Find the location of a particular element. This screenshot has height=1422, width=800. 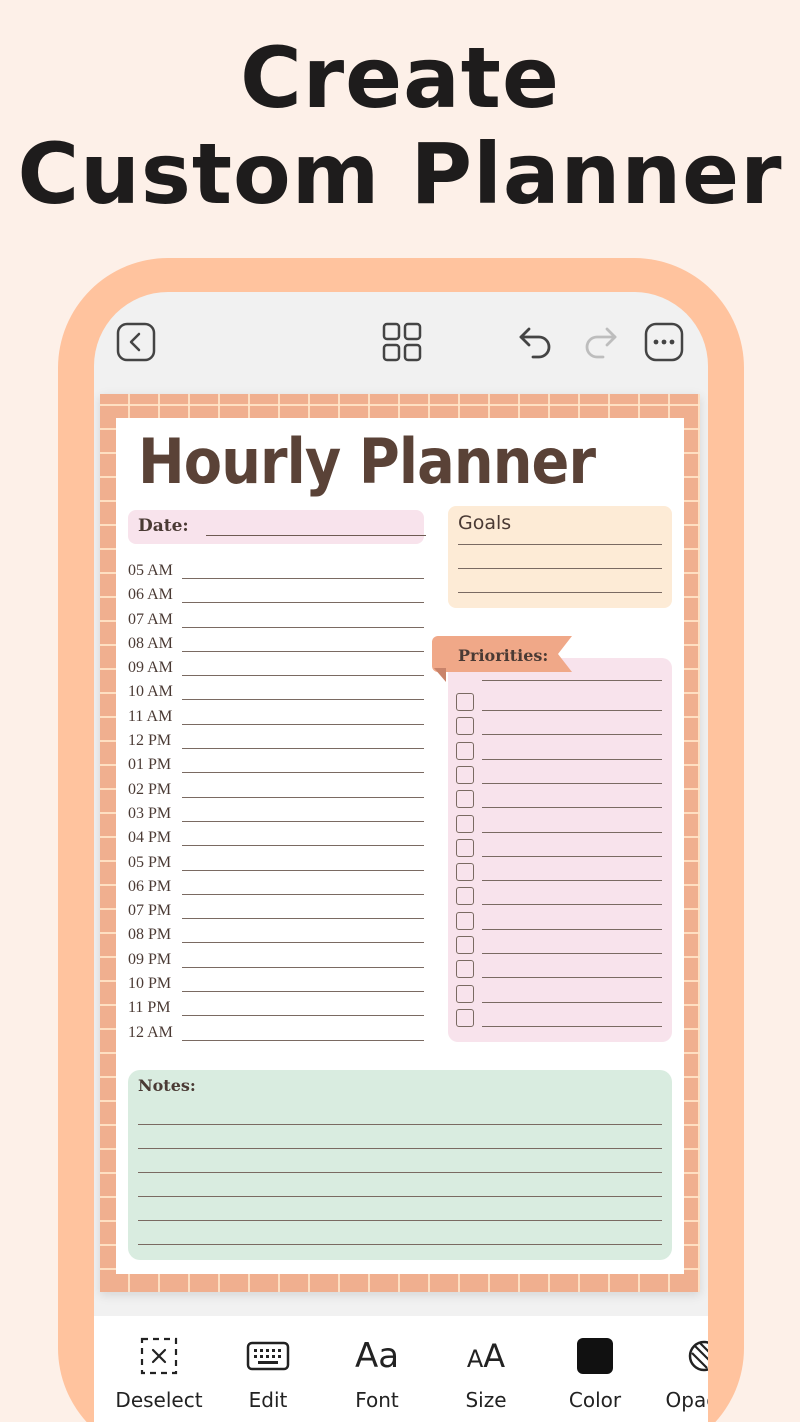

notes-line is located at coordinates (400, 1244).